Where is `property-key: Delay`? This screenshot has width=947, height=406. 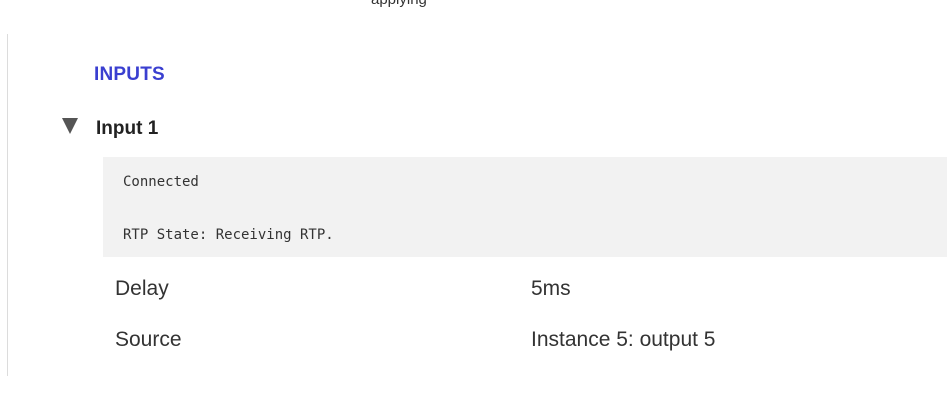
property-key: Delay is located at coordinates (142, 288).